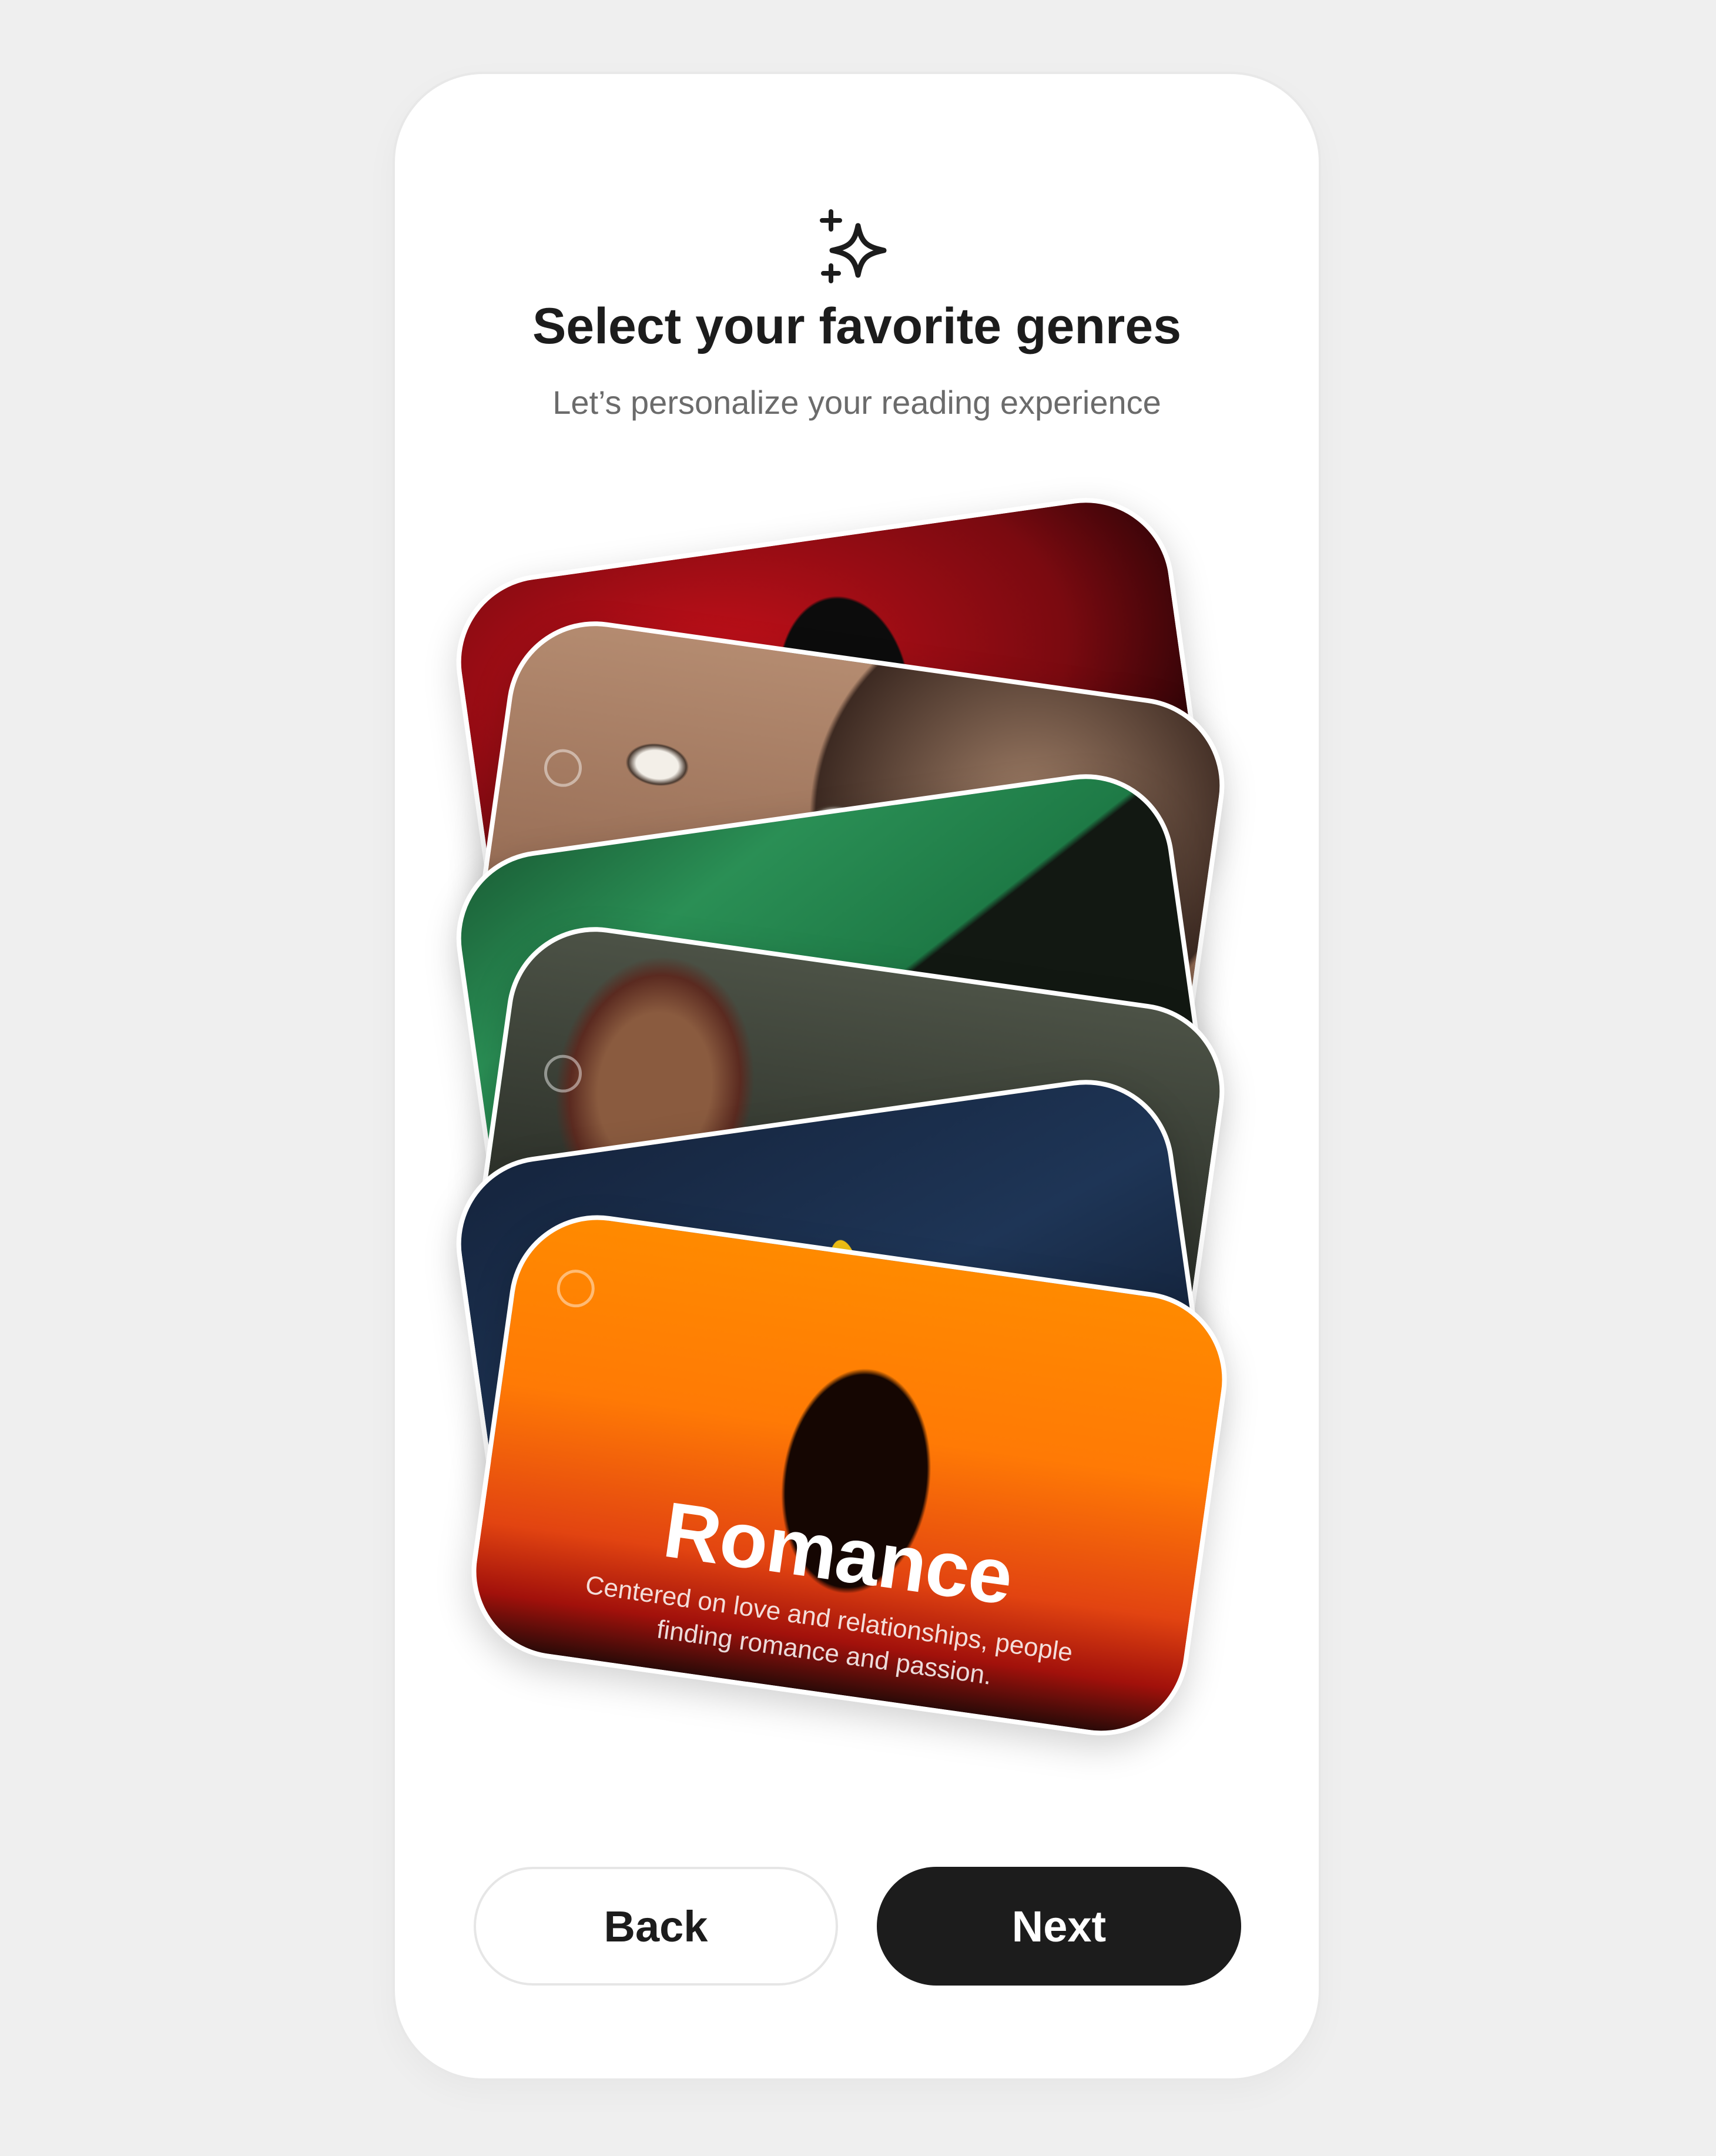 This screenshot has height=2156, width=1716. I want to click on page-title: Select your favorite genres, so click(857, 326).